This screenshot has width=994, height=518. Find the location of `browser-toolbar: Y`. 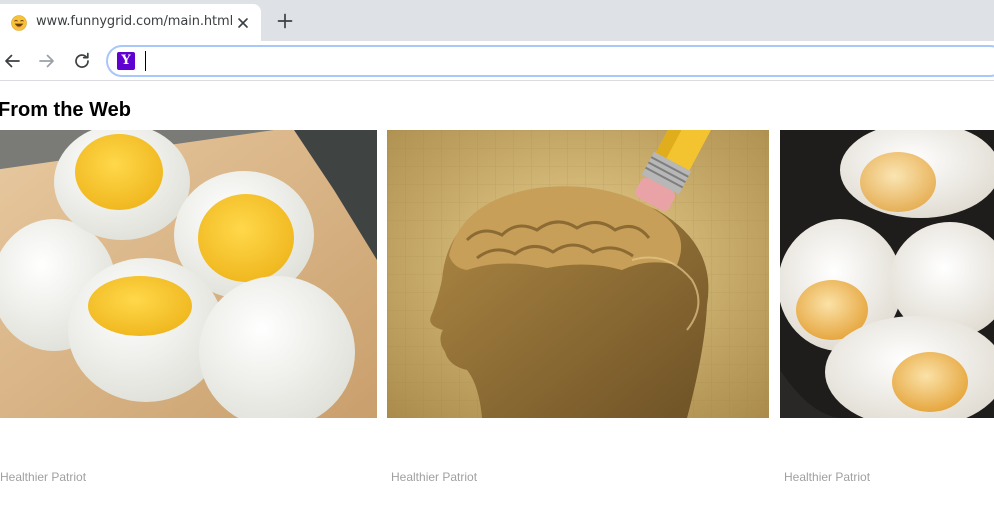

browser-toolbar: Y is located at coordinates (497, 61).